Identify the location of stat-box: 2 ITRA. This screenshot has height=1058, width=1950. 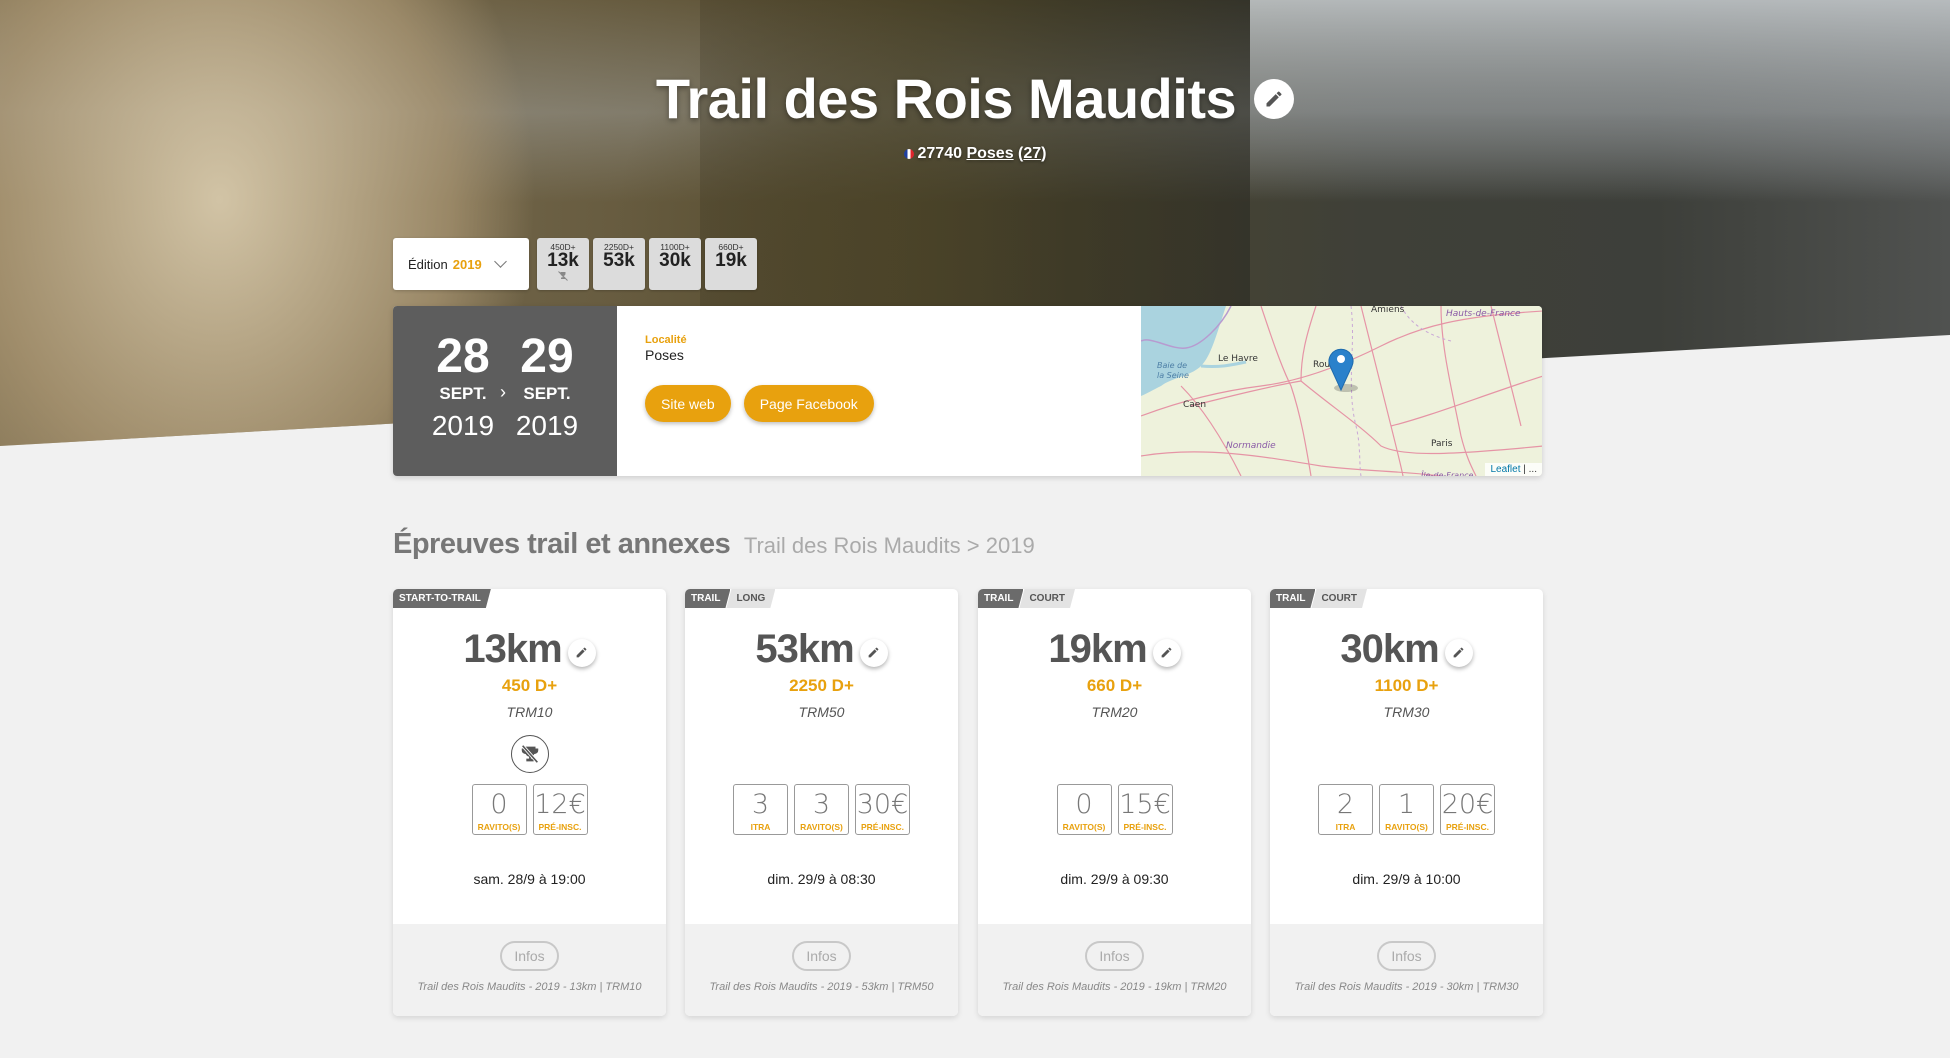
(1345, 809).